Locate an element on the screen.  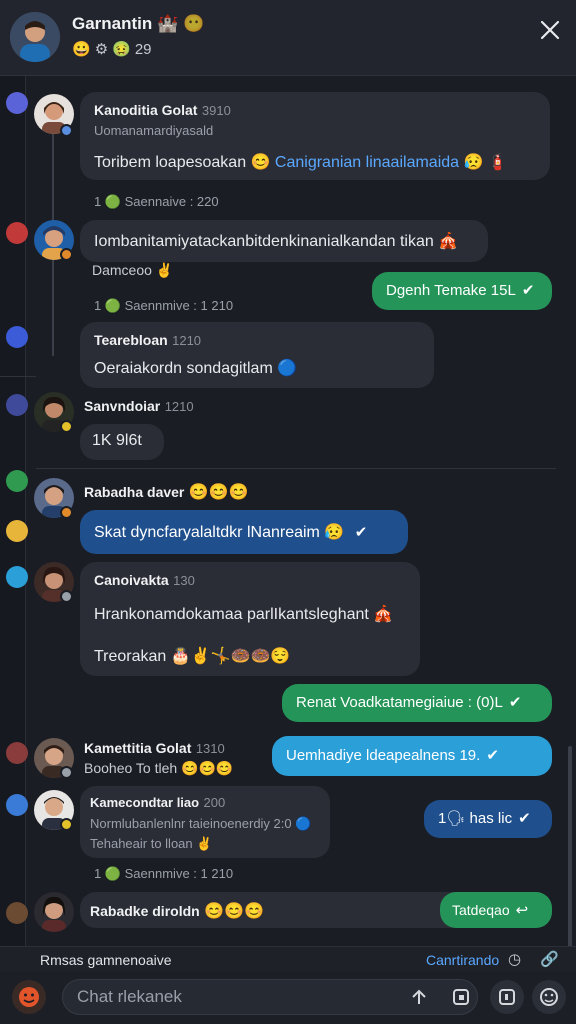
server-rail is located at coordinates (14, 511).